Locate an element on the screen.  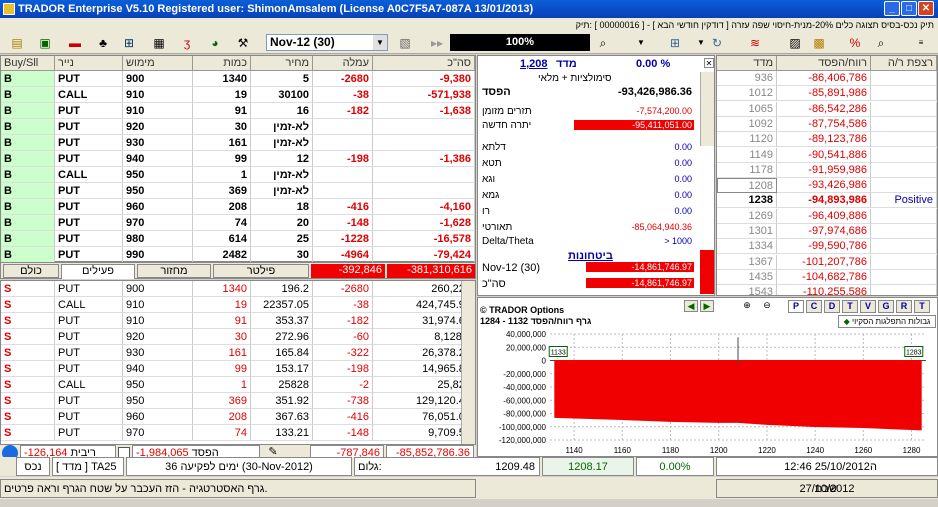
car-icon: ▬ is located at coordinates (75, 43).